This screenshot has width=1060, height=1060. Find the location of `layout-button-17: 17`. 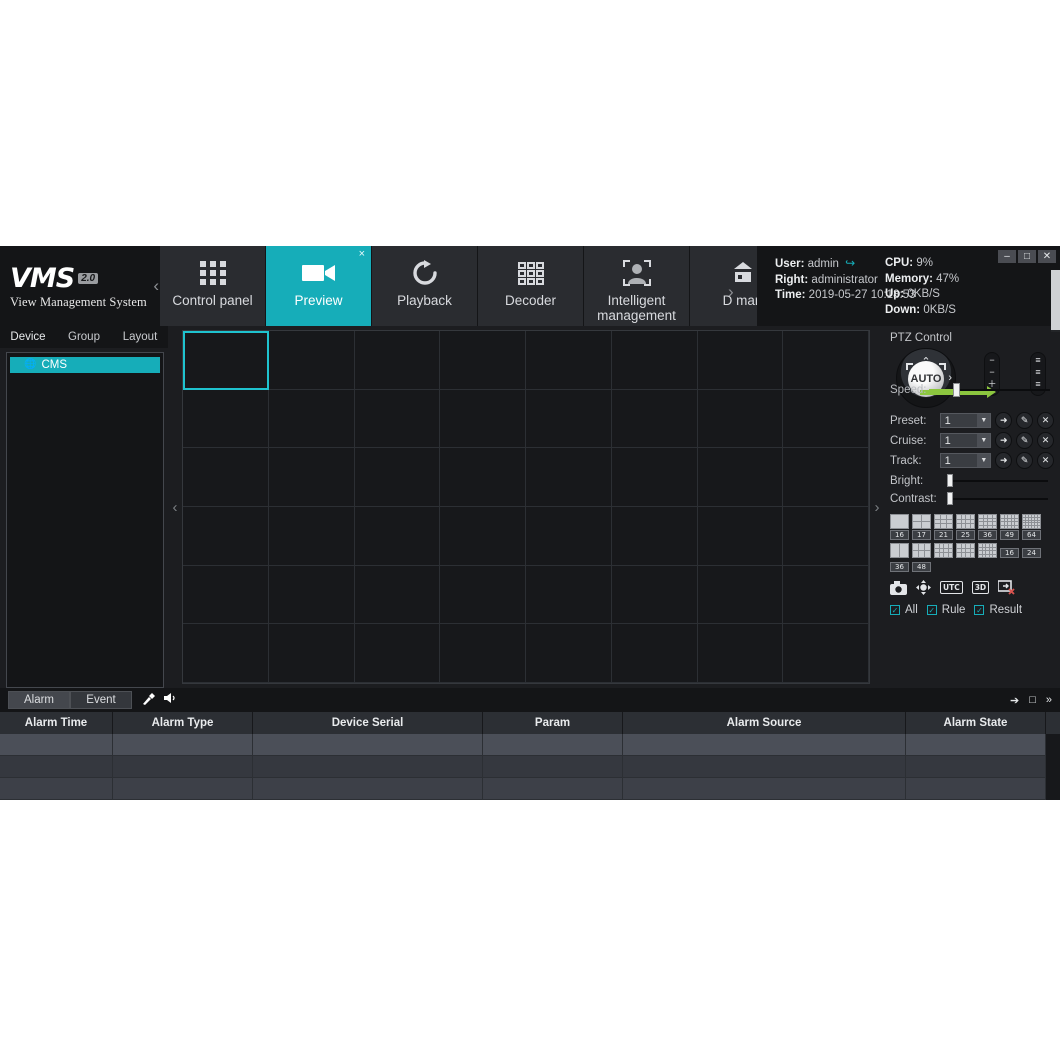

layout-button-17: 17 is located at coordinates (921, 527).